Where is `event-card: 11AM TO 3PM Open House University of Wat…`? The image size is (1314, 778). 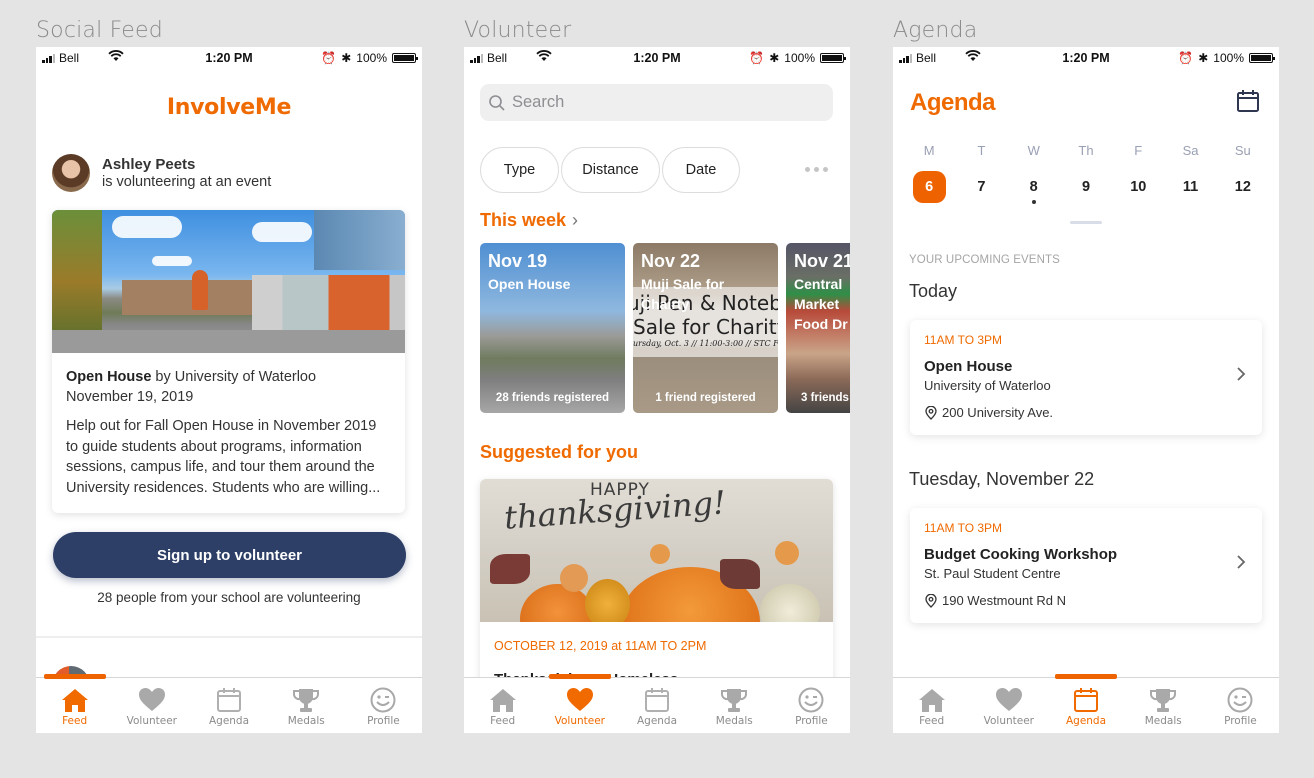 event-card: 11AM TO 3PM Open House University of Wat… is located at coordinates (1086, 377).